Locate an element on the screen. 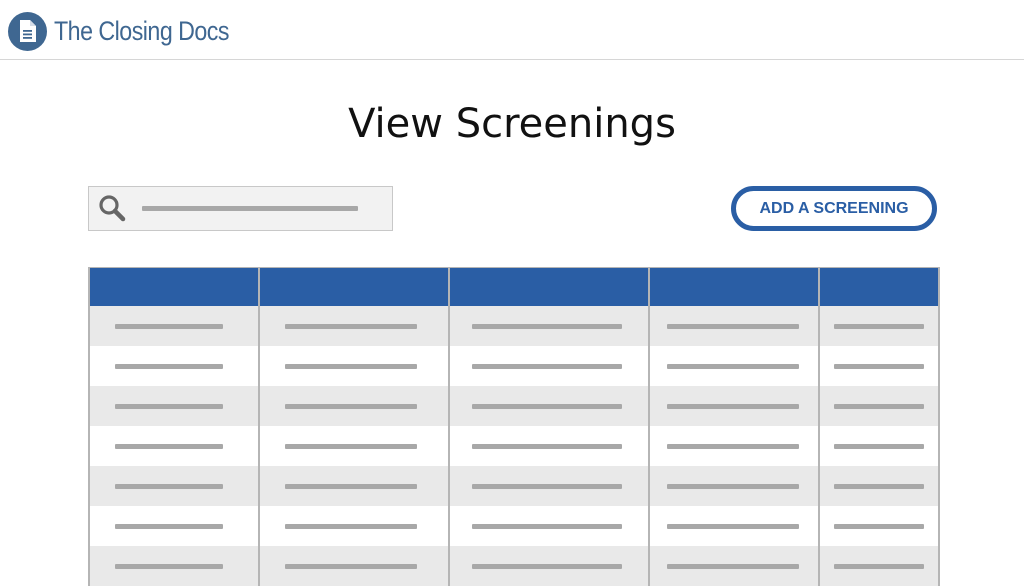 The height and width of the screenshot is (586, 1024). page-title: View Screenings is located at coordinates (512, 124).